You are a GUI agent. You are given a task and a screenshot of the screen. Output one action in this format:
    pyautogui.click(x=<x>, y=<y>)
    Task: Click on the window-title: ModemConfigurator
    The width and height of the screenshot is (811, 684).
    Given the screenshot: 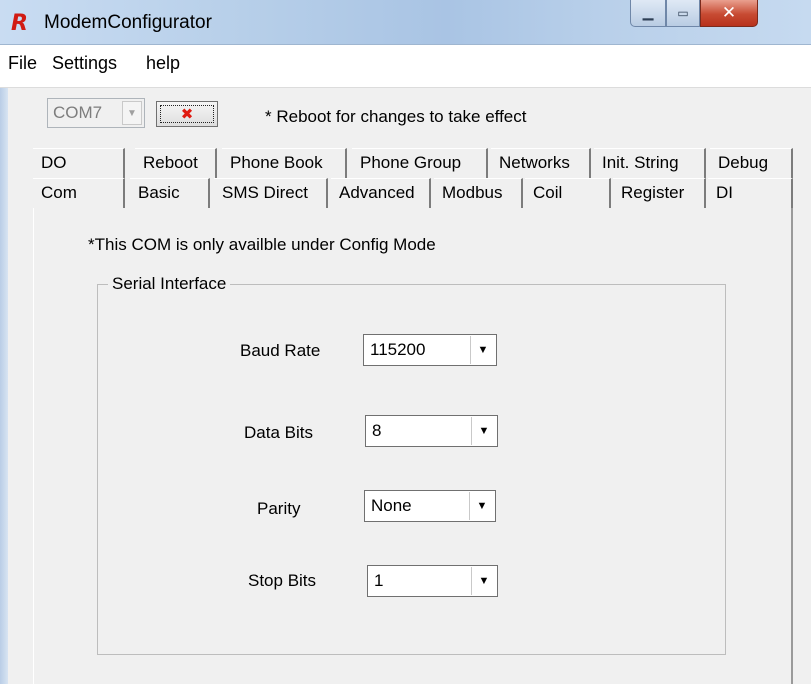 What is the action you would take?
    pyautogui.click(x=128, y=22)
    